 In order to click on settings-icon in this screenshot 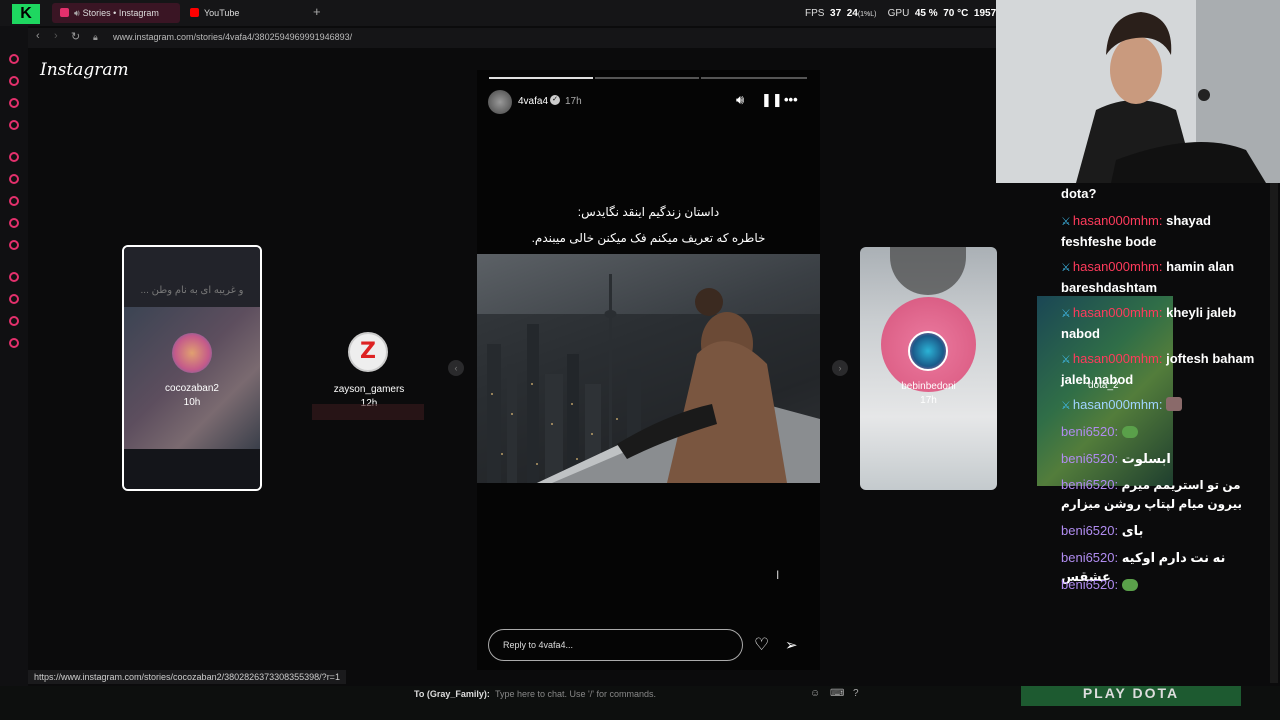, I will do `click(14, 343)`.